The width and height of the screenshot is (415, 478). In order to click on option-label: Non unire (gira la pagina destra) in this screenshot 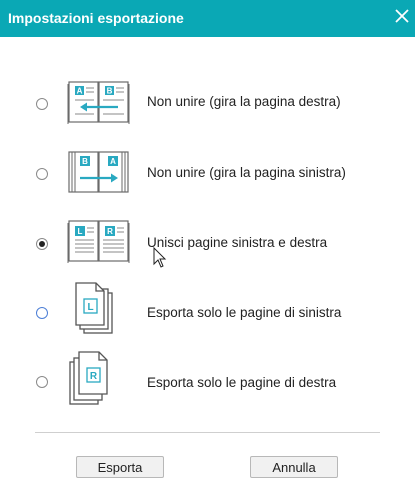, I will do `click(244, 101)`.